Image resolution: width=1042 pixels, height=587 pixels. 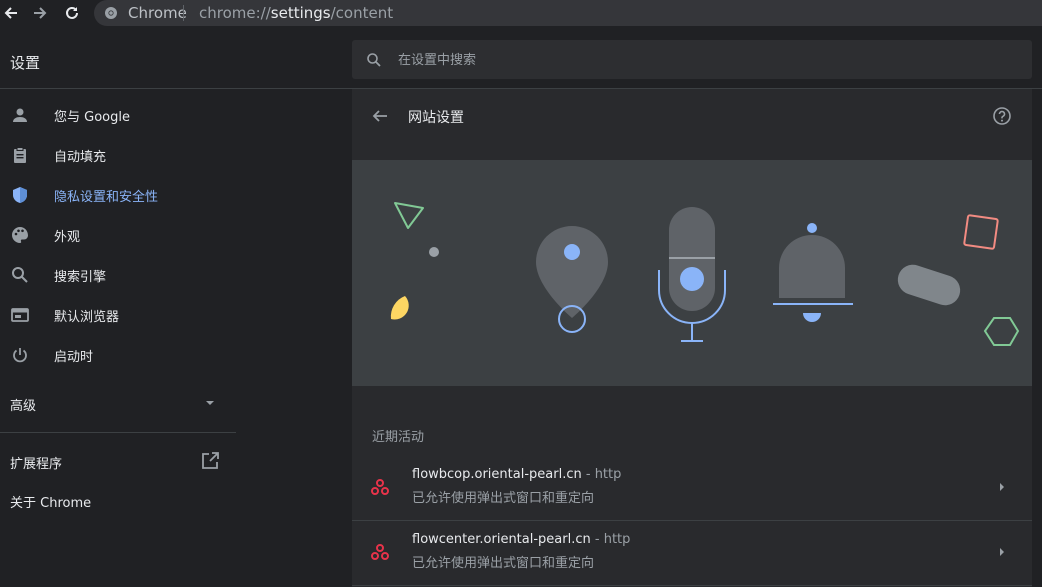 I want to click on card-header: 网站设置, so click(x=692, y=117).